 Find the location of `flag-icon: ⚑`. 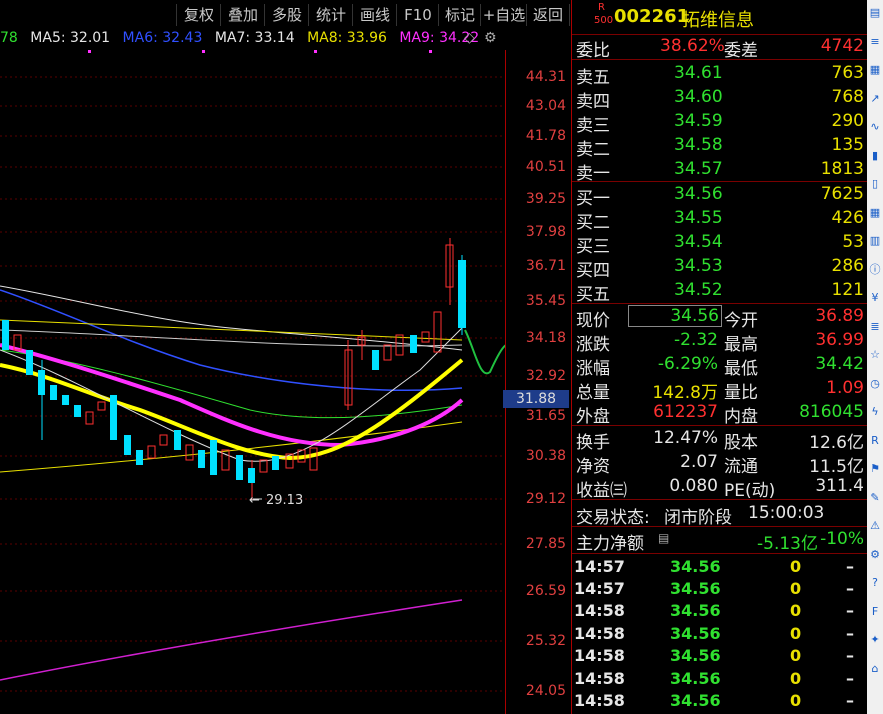

flag-icon: ⚑ is located at coordinates (875, 469).